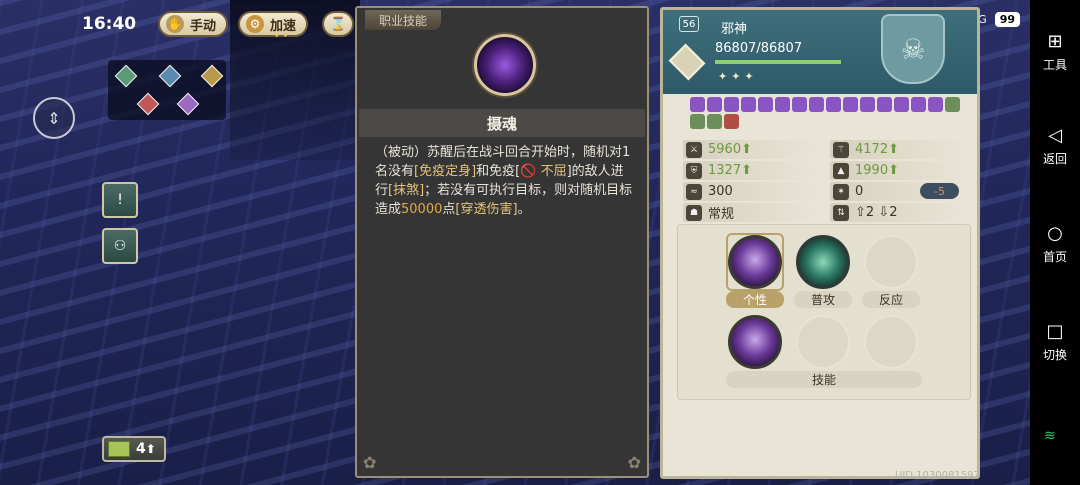  I want to click on keyword-immune-control: [免疫定身], so click(445, 171).